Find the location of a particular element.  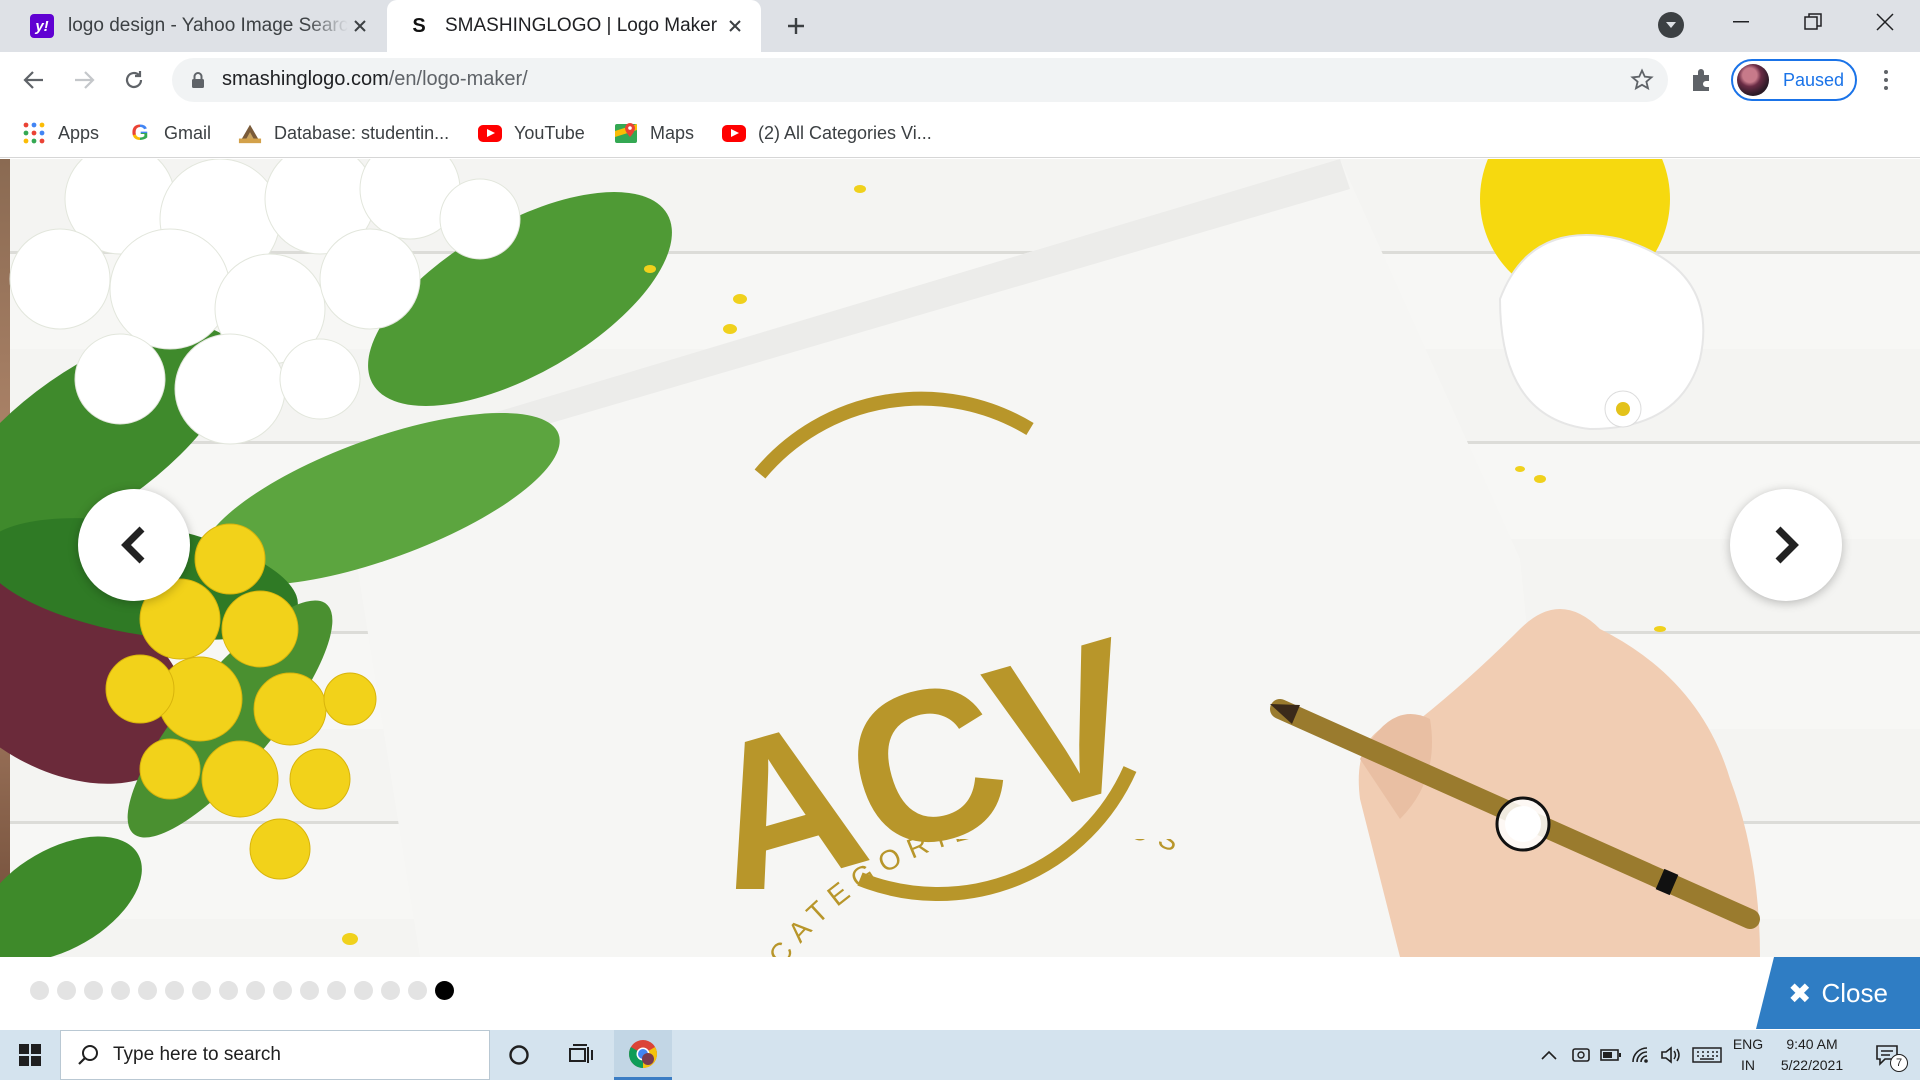

bookmark-label: Apps is located at coordinates (79, 132).